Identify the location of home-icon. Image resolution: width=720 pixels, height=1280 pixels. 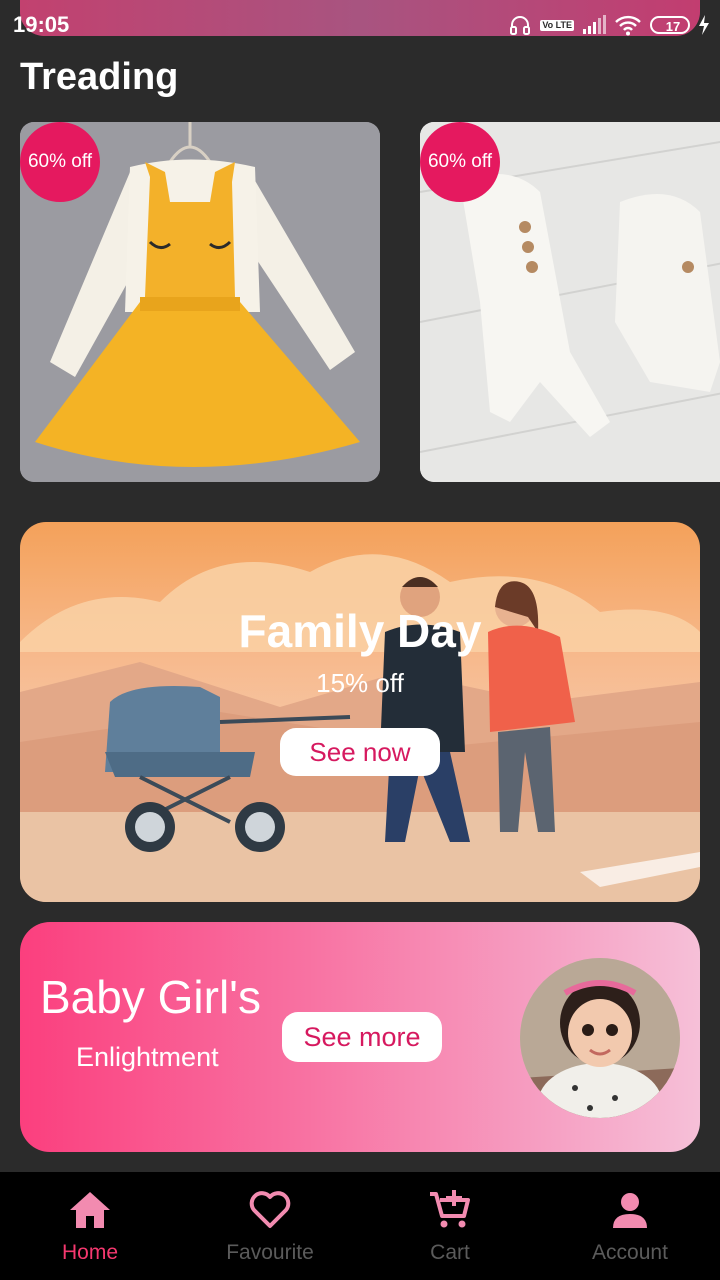
(90, 1212).